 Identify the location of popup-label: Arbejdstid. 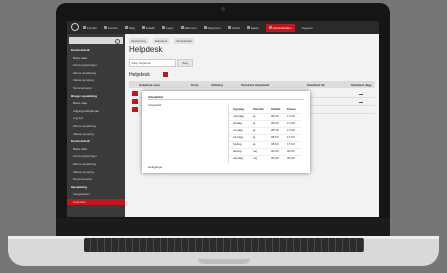
(155, 105).